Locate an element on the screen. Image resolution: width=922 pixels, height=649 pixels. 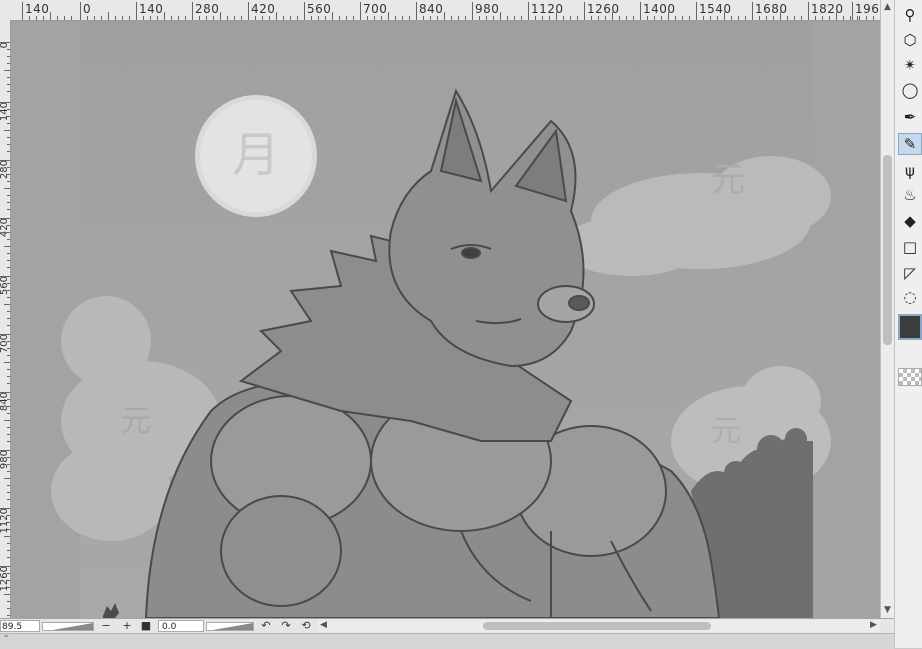
rotation-slider is located at coordinates (230, 626).